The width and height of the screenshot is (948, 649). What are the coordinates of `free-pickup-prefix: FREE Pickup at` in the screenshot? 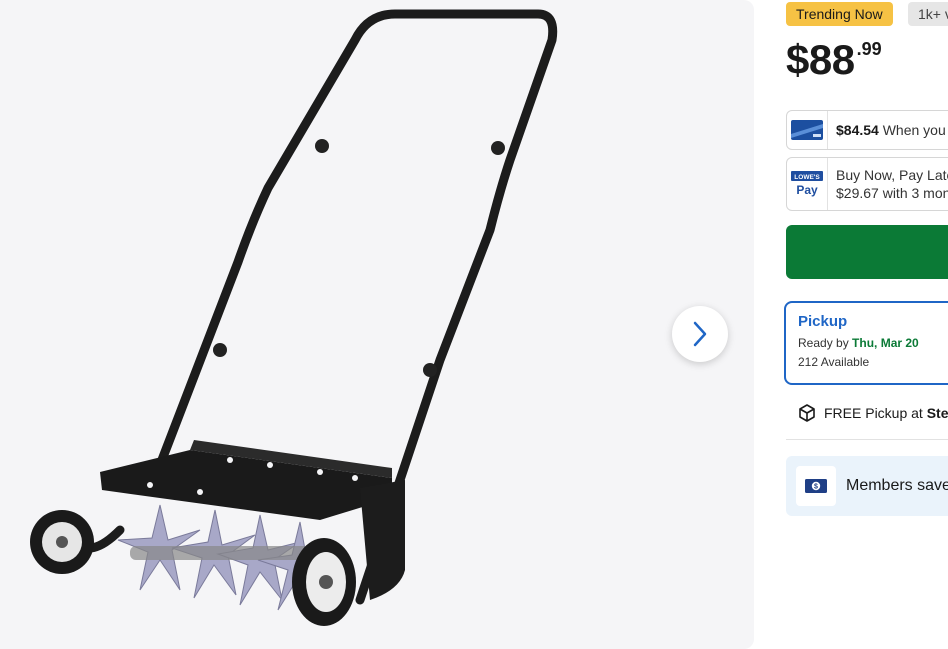 It's located at (873, 413).